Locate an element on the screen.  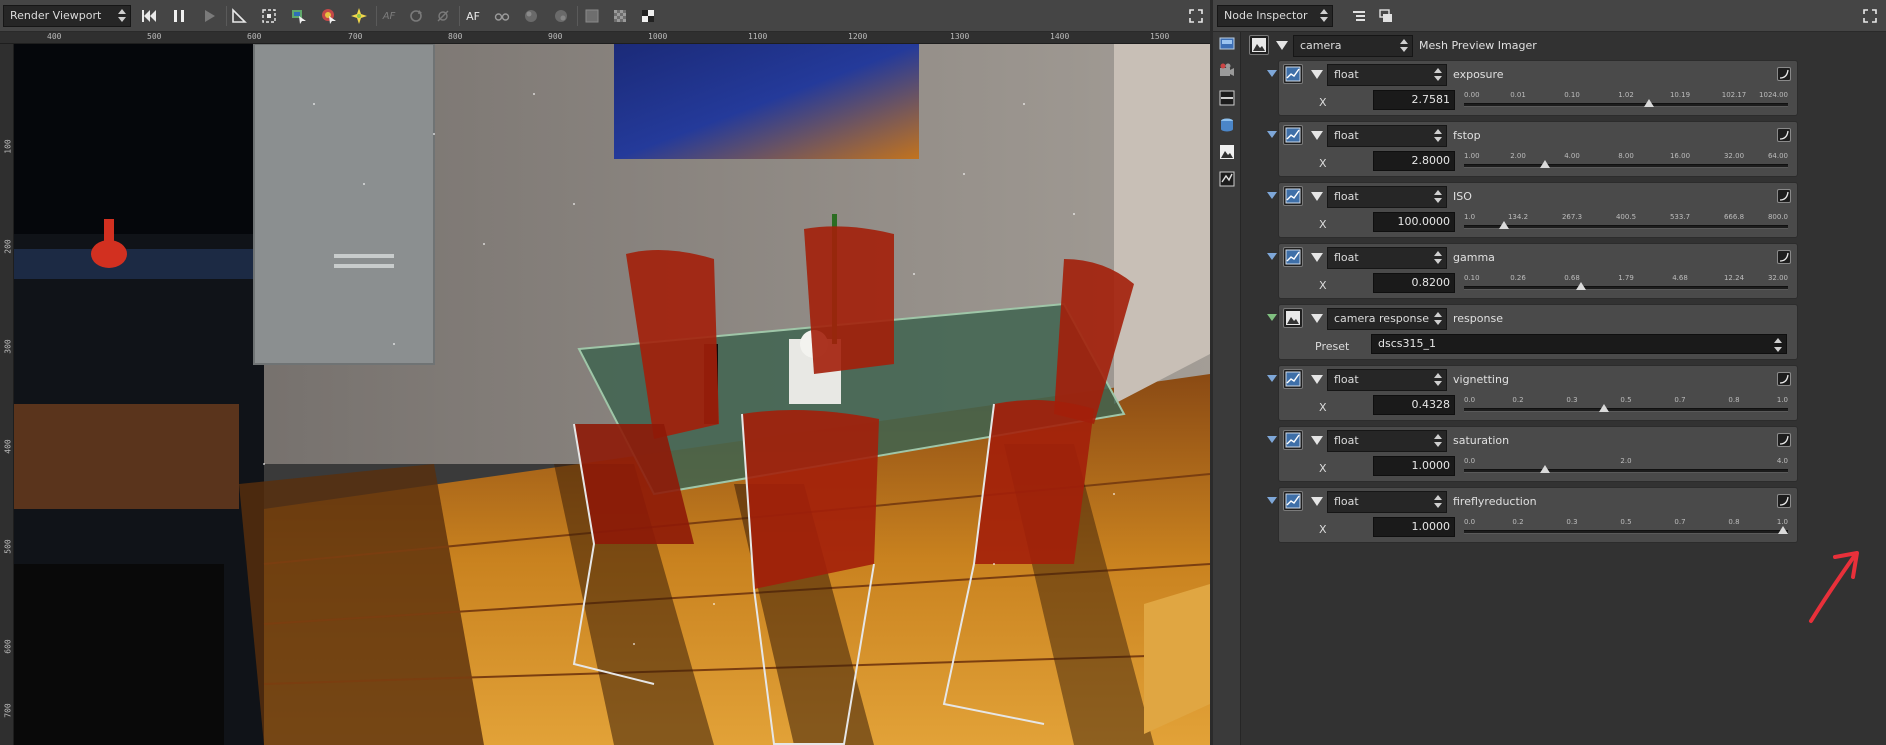
value-input: 0.8200 is located at coordinates (1414, 283).